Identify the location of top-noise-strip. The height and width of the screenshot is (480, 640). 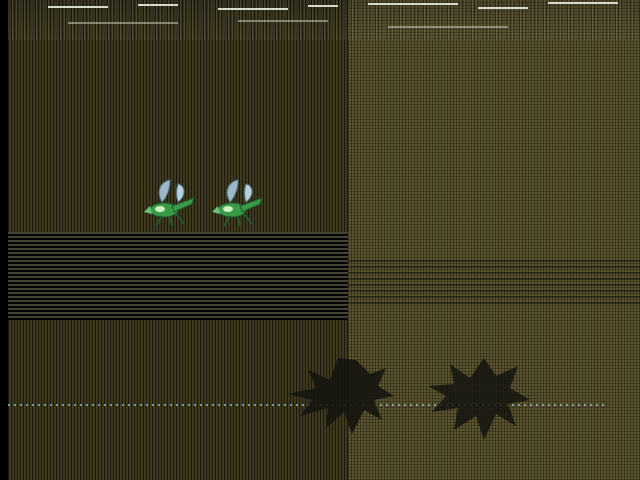
(324, 20).